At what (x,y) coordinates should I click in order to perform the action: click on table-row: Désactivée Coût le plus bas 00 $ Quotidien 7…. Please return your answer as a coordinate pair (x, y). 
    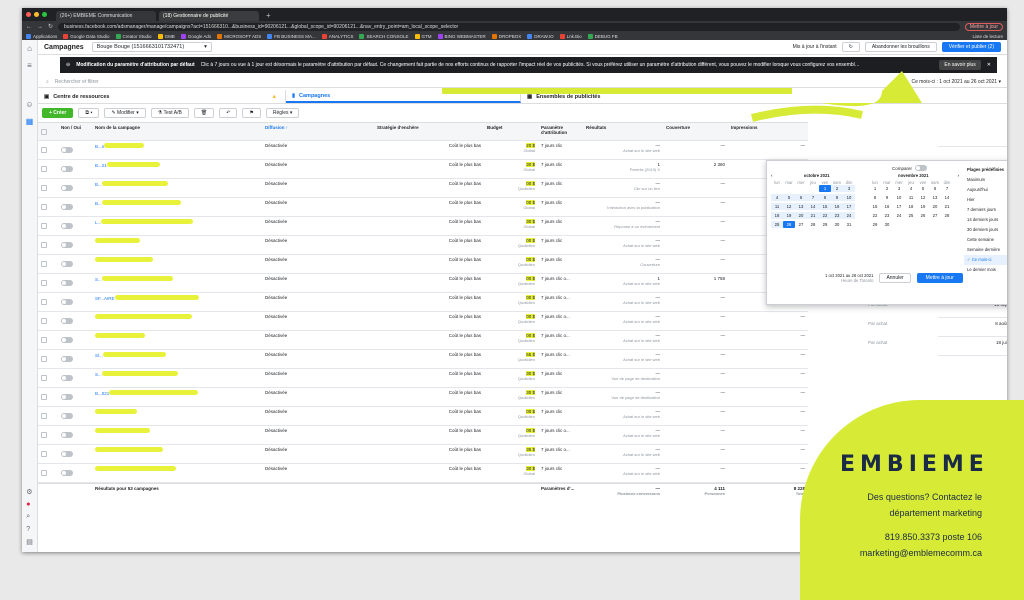
    Looking at the image, I should click on (423, 340).